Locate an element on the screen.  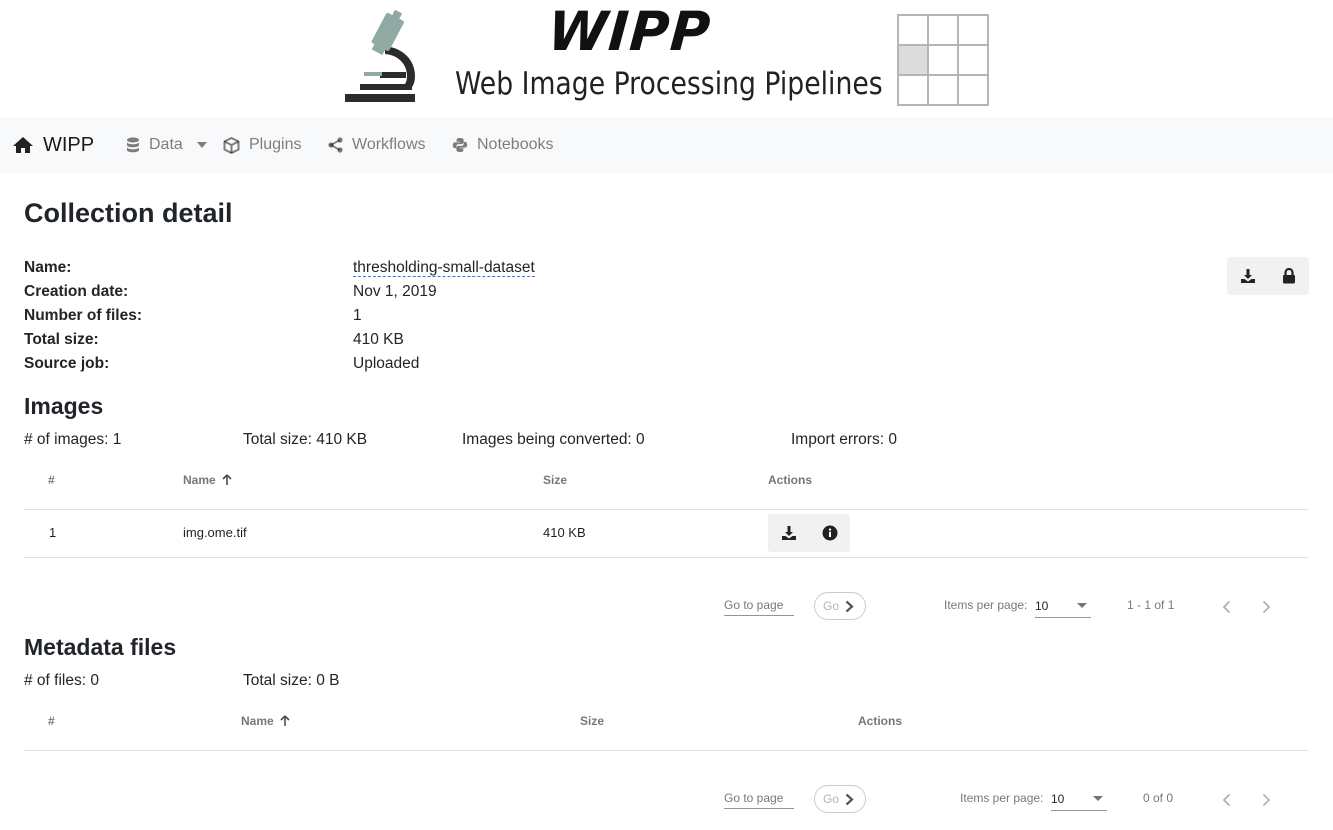
home-icon is located at coordinates (23, 145).